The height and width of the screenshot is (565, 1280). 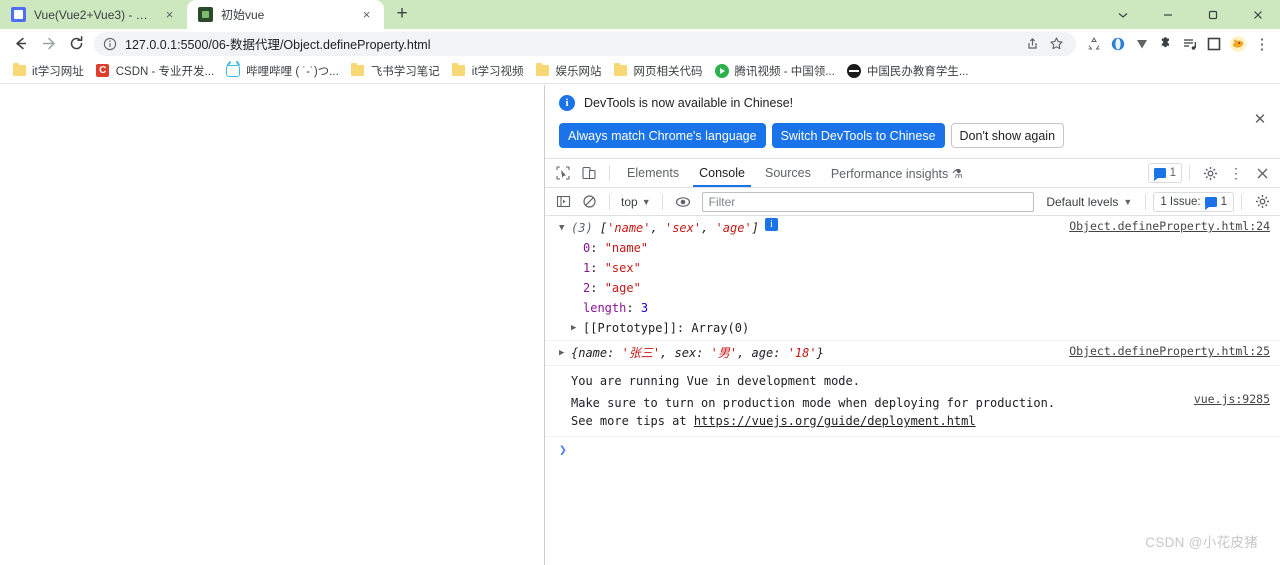 What do you see at coordinates (868, 201) in the screenshot?
I see `console-filter-input` at bounding box center [868, 201].